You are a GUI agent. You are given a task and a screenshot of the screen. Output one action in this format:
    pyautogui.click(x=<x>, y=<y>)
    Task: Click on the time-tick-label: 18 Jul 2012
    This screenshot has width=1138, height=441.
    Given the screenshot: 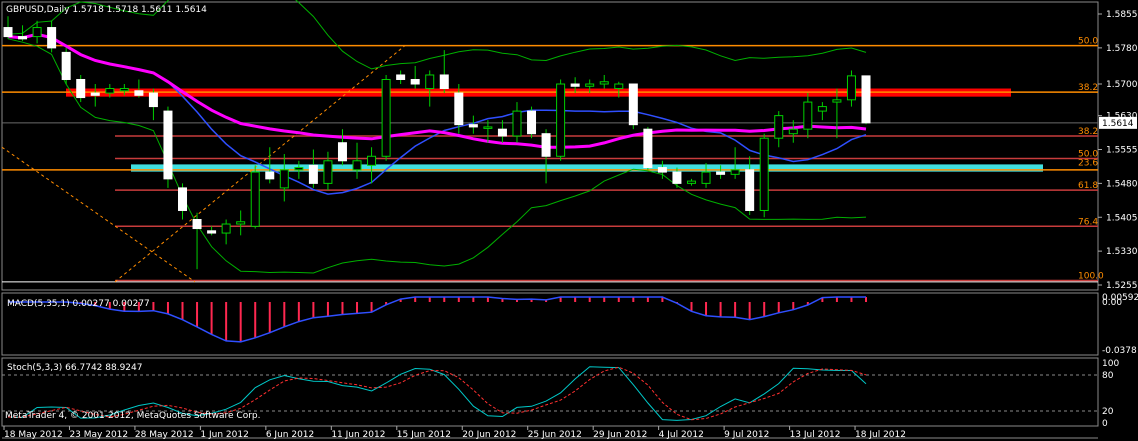 What is the action you would take?
    pyautogui.click(x=880, y=435)
    